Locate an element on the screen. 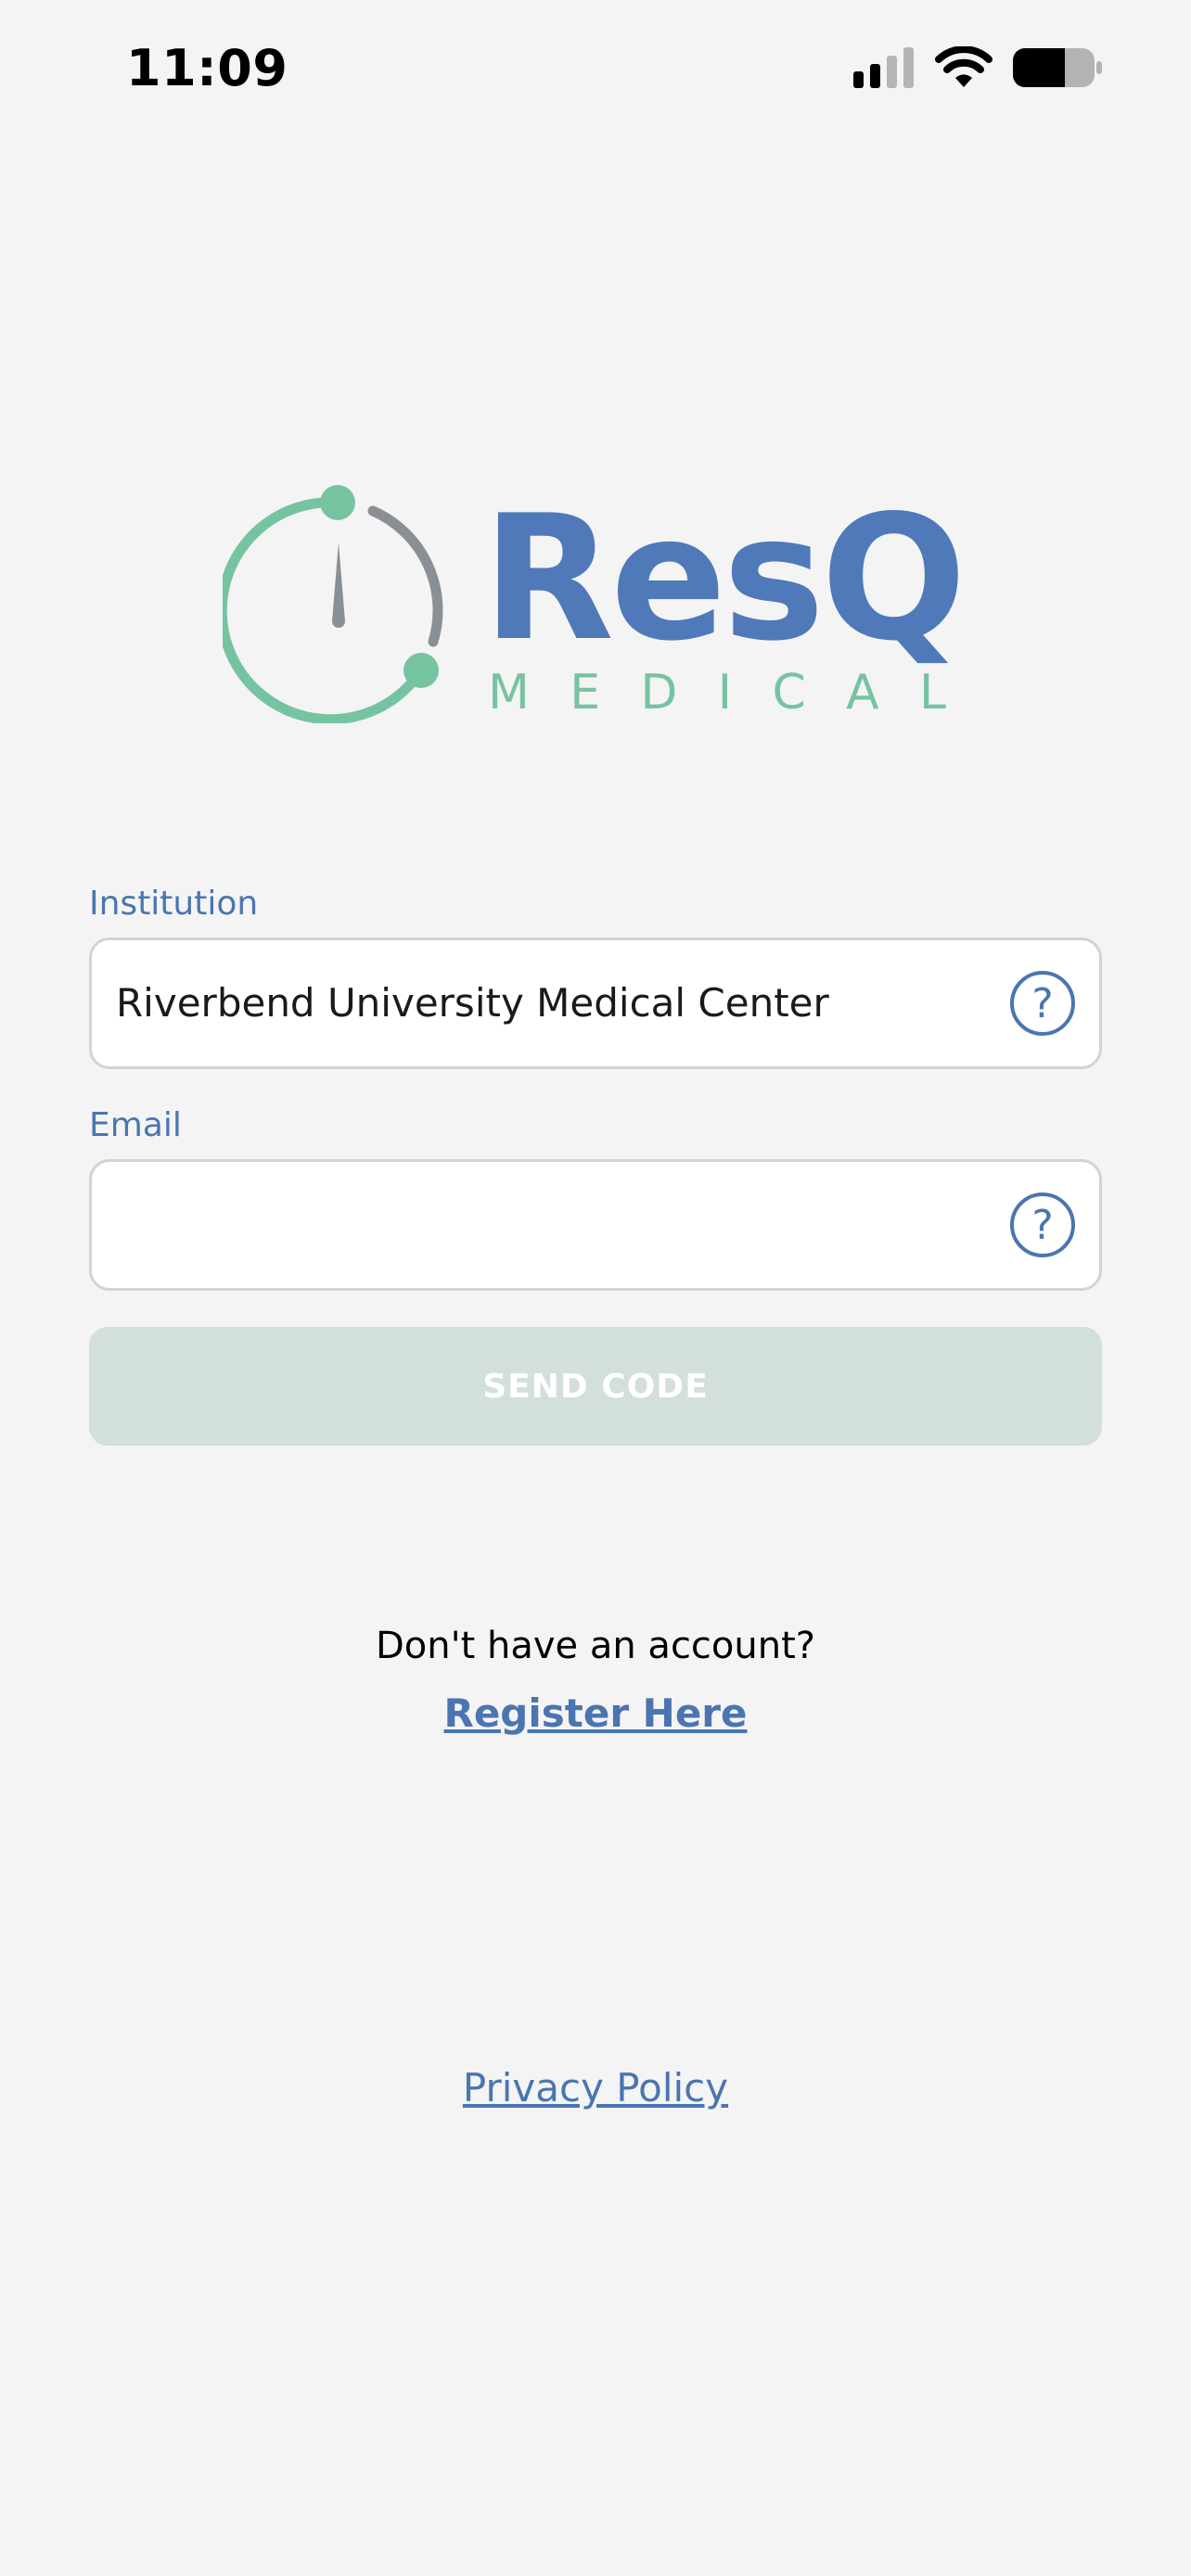  resq-medical-logo: ResQ MEDICAL is located at coordinates (595, 602).